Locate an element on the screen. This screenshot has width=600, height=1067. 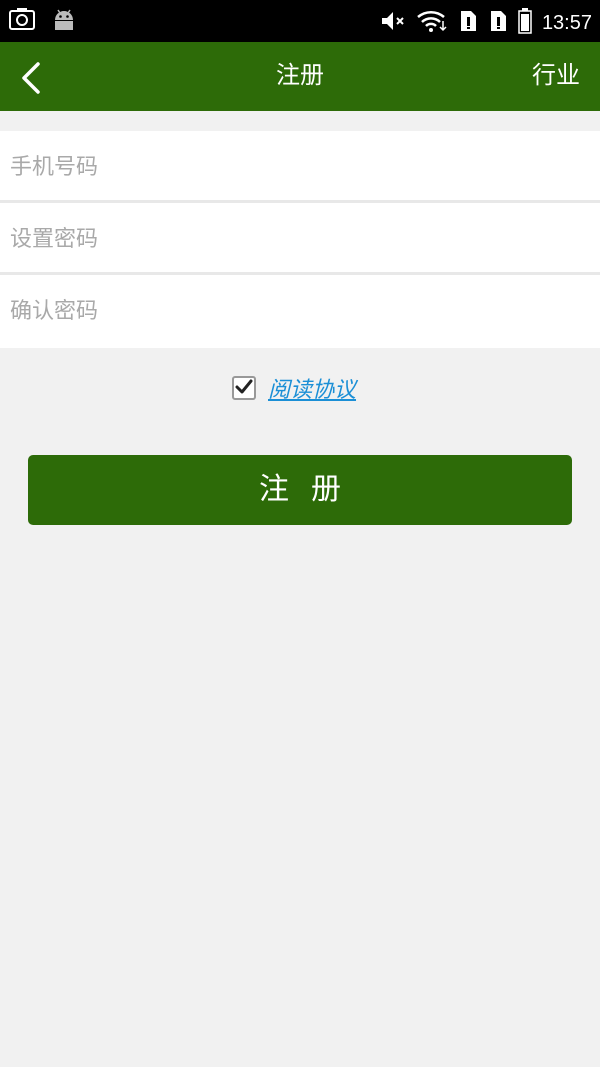
password-input is located at coordinates (290, 239).